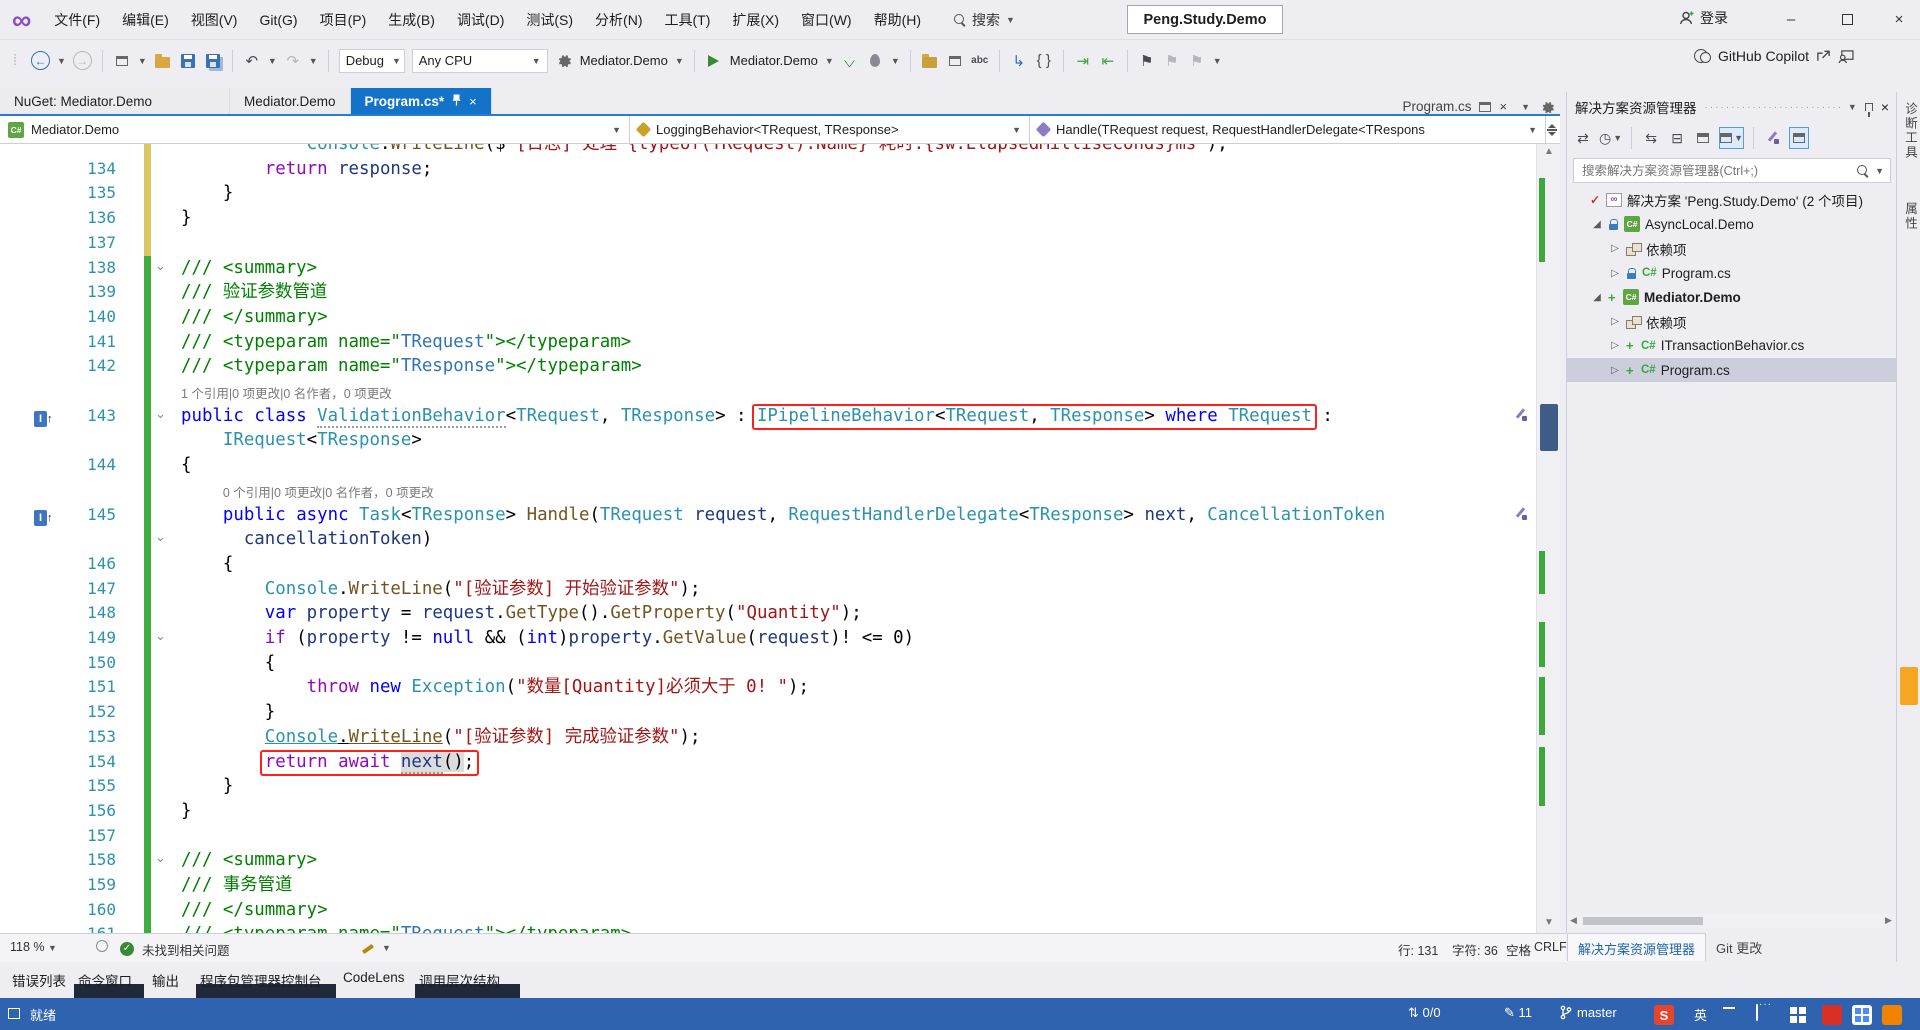 The width and height of the screenshot is (1920, 1030). What do you see at coordinates (780, 762) in the screenshot?
I see `code-line: 154 return await next();` at bounding box center [780, 762].